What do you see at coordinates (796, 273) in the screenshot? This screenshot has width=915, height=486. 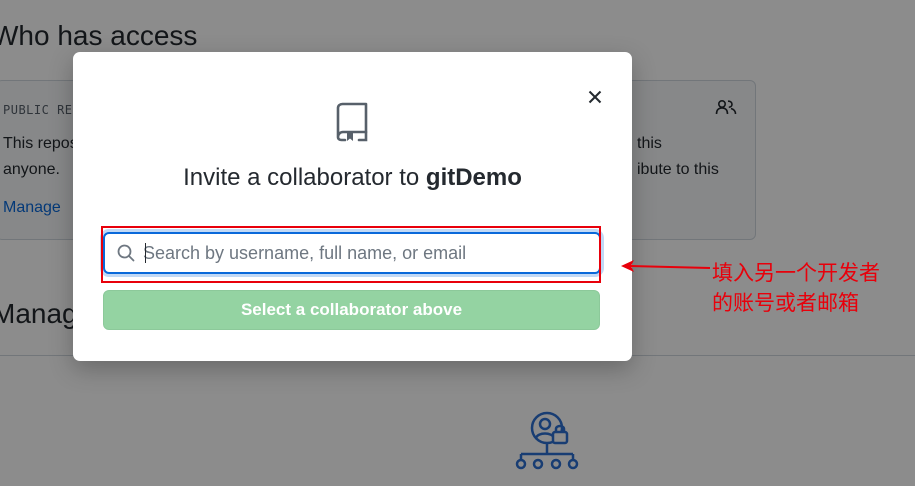 I see `annotation-line-1: 填入另一个开发者` at bounding box center [796, 273].